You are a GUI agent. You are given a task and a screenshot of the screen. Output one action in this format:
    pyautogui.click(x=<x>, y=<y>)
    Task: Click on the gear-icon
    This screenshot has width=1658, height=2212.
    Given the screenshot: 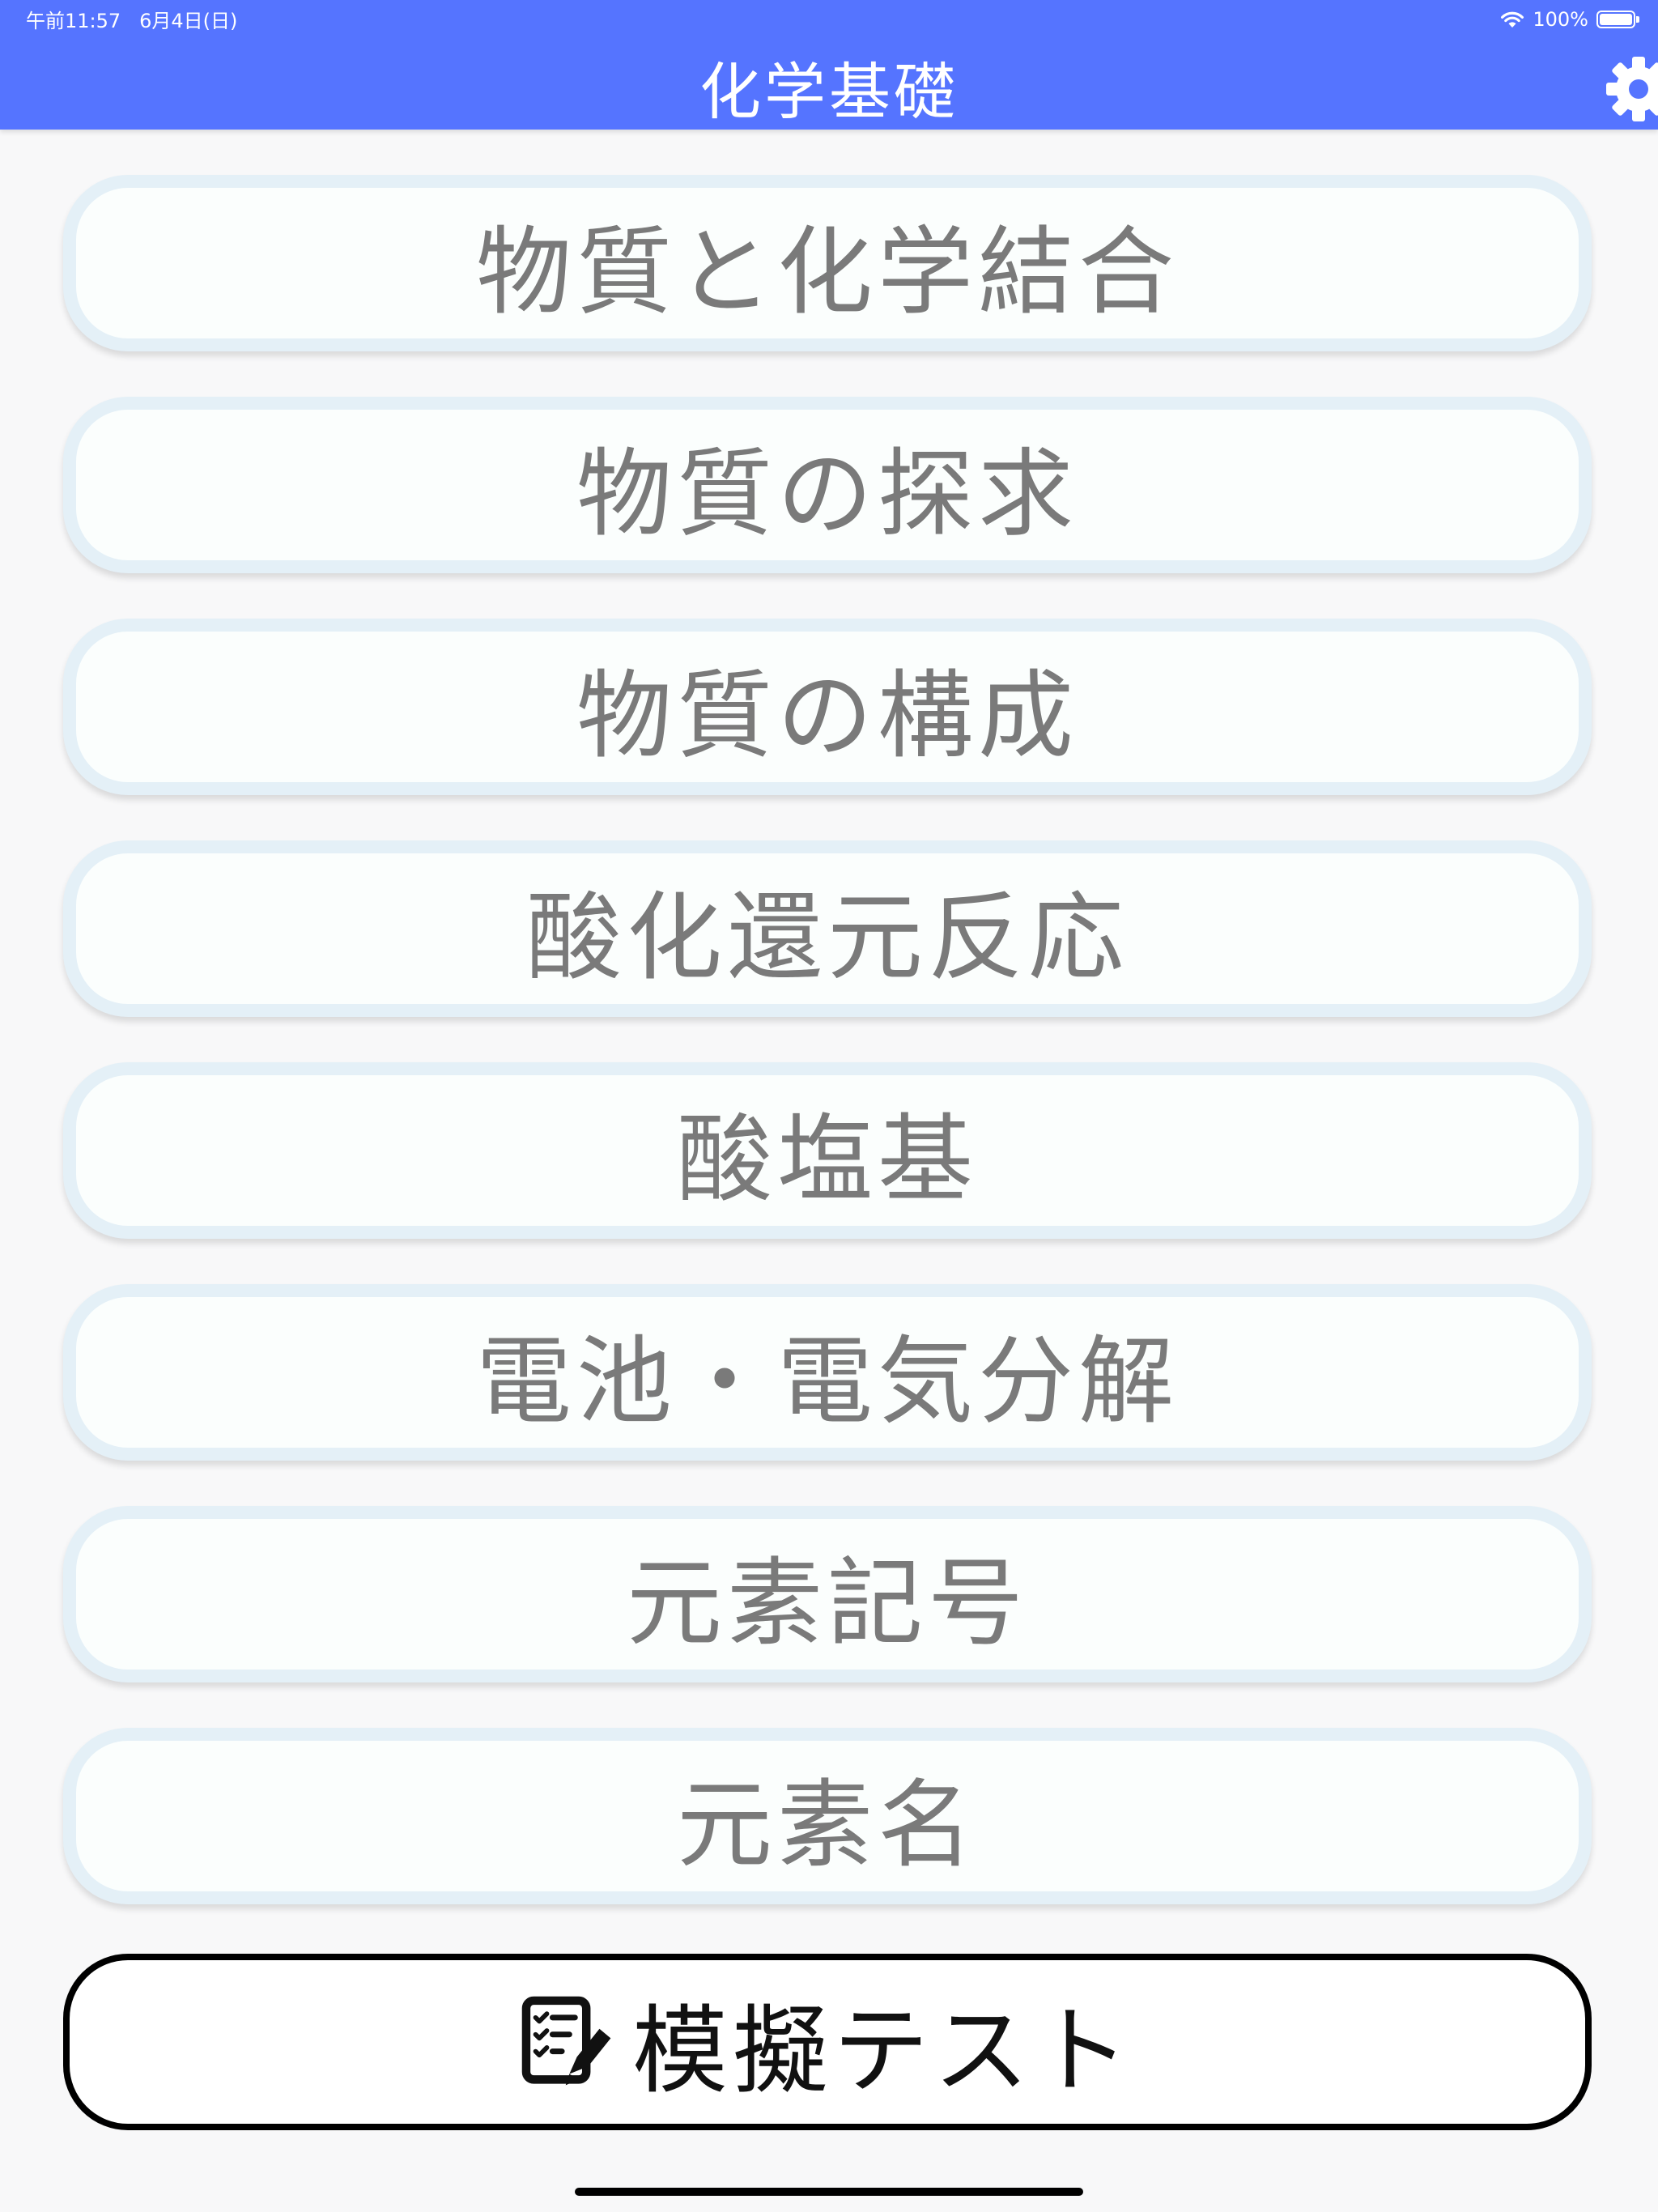 What is the action you would take?
    pyautogui.click(x=1632, y=89)
    